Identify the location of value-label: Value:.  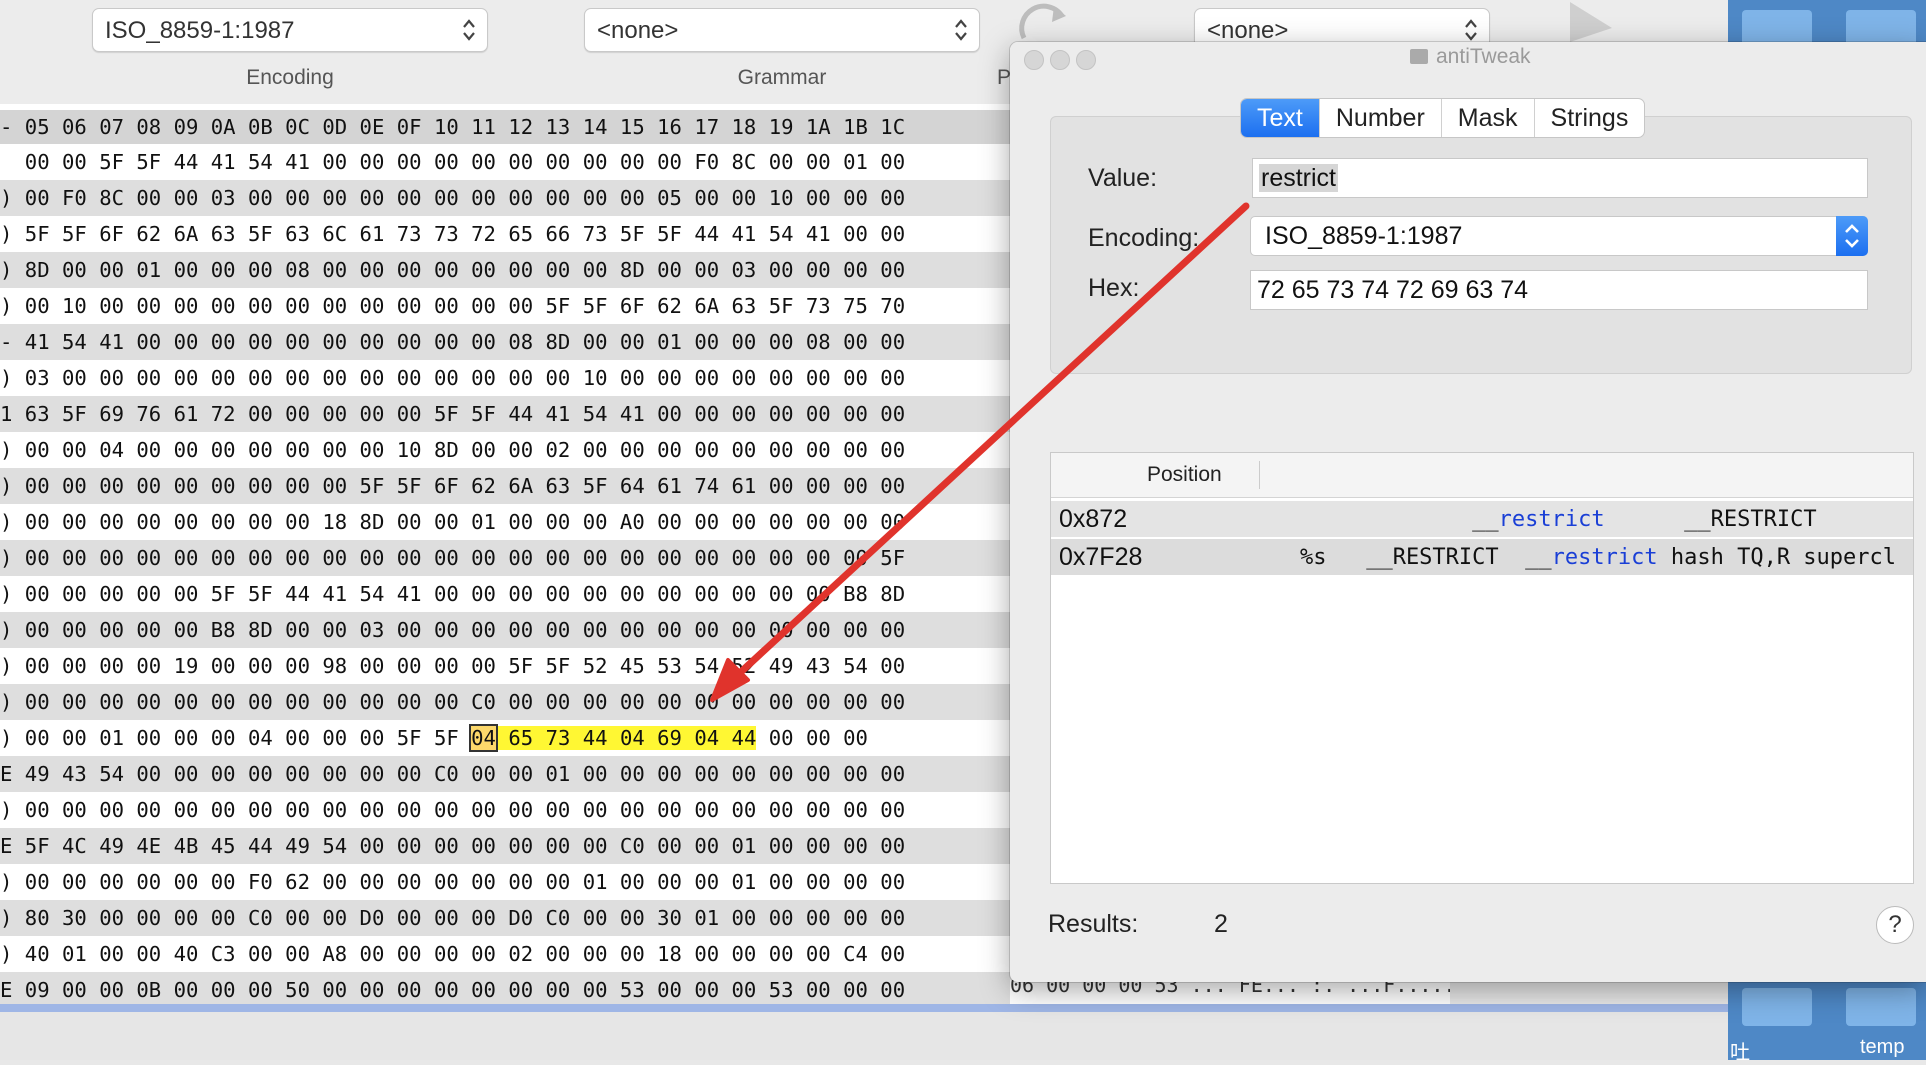
(1123, 178).